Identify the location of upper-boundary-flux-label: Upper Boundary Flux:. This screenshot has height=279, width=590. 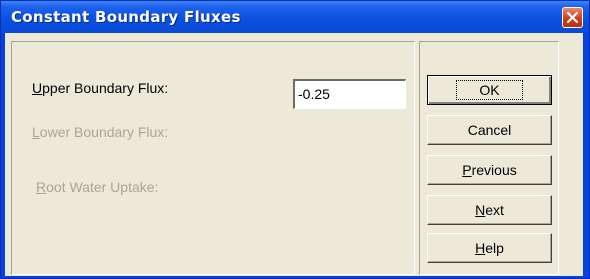
(100, 88).